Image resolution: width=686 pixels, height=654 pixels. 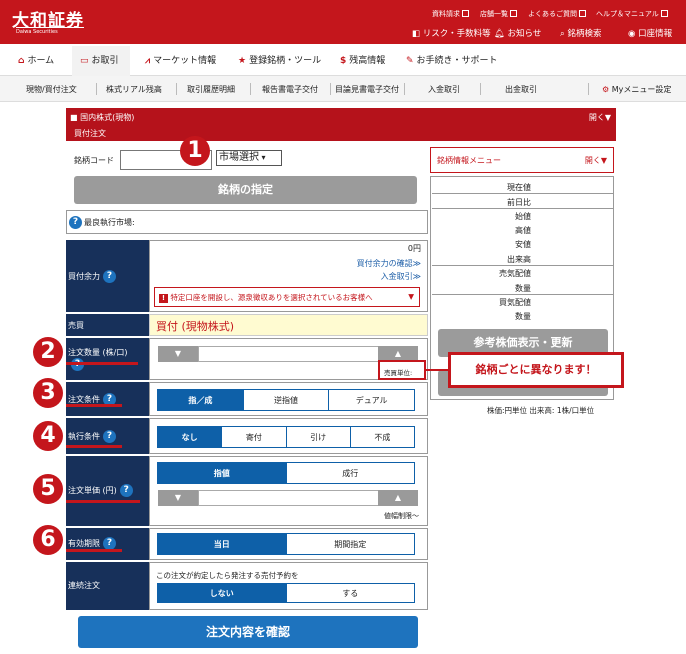 I want to click on link-branches: 店舗一覧, so click(x=498, y=14).